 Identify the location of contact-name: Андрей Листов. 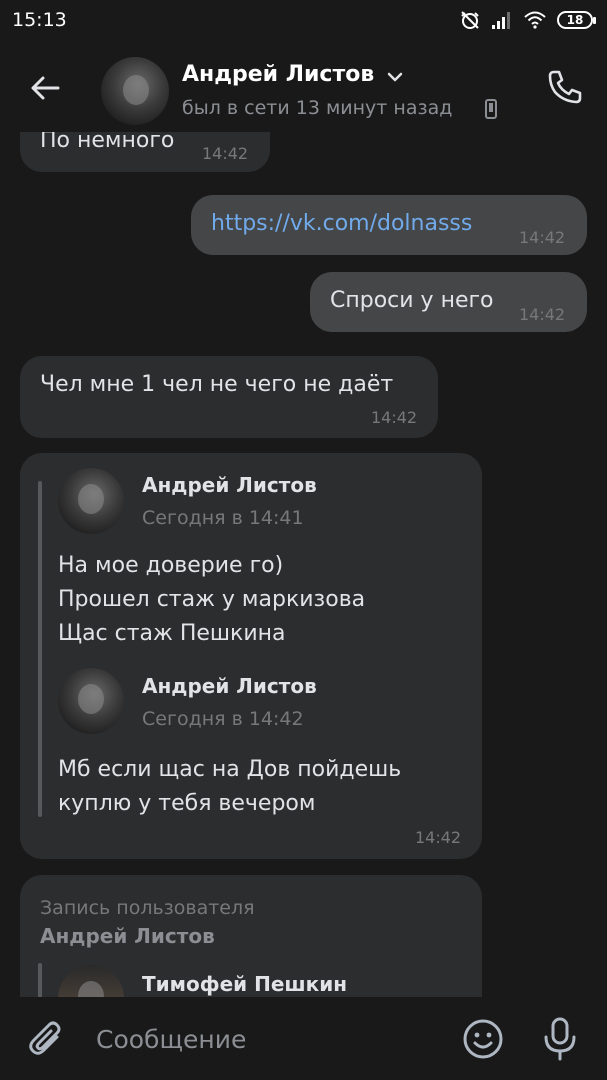
(278, 74).